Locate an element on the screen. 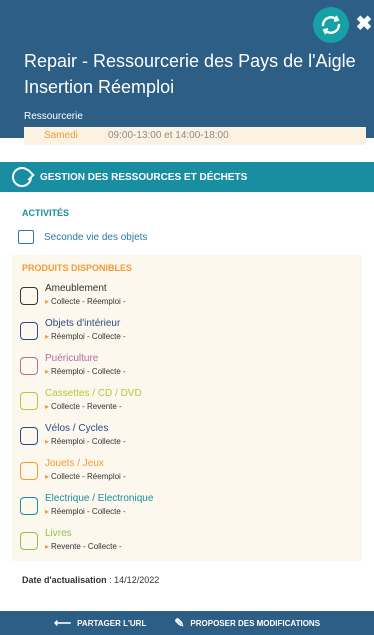 The image size is (374, 635). products-title: PRODUITS DISPONIBLES is located at coordinates (77, 268).